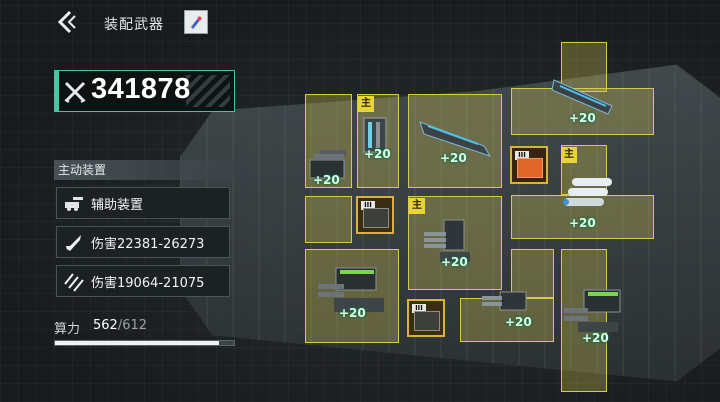 The height and width of the screenshot is (402, 720). What do you see at coordinates (148, 283) in the screenshot?
I see `device-label: 伤害19064-21075` at bounding box center [148, 283].